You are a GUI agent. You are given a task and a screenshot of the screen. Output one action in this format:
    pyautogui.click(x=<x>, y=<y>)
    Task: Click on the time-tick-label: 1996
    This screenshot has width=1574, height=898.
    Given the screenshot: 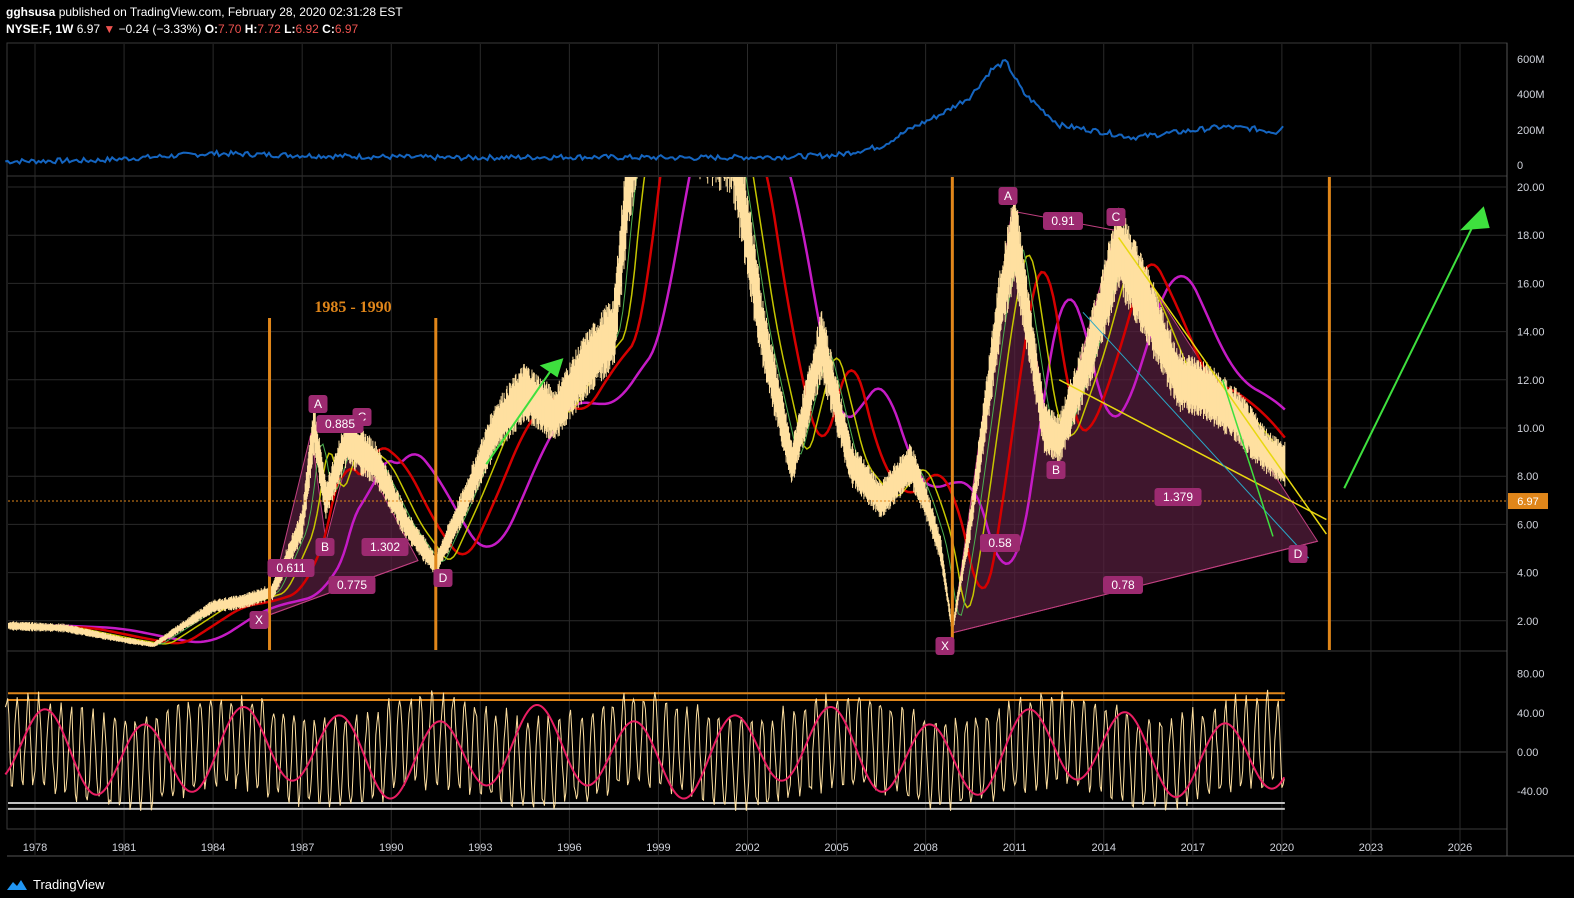 What is the action you would take?
    pyautogui.click(x=569, y=848)
    